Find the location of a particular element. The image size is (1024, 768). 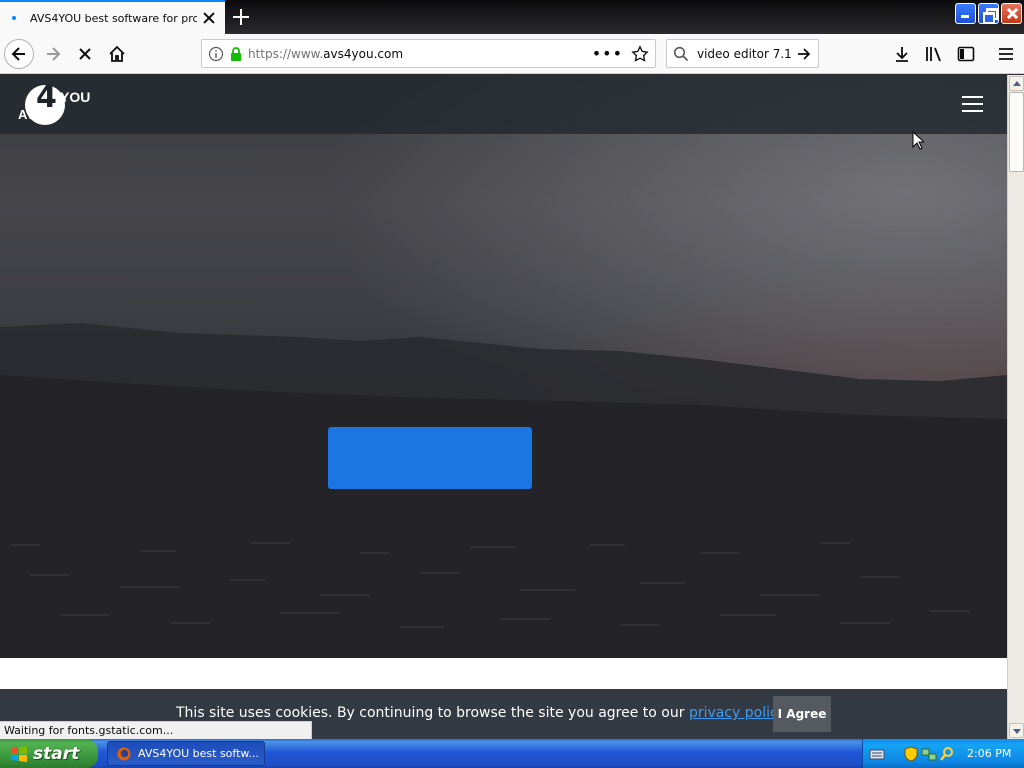

window-controls is located at coordinates (988, 13).